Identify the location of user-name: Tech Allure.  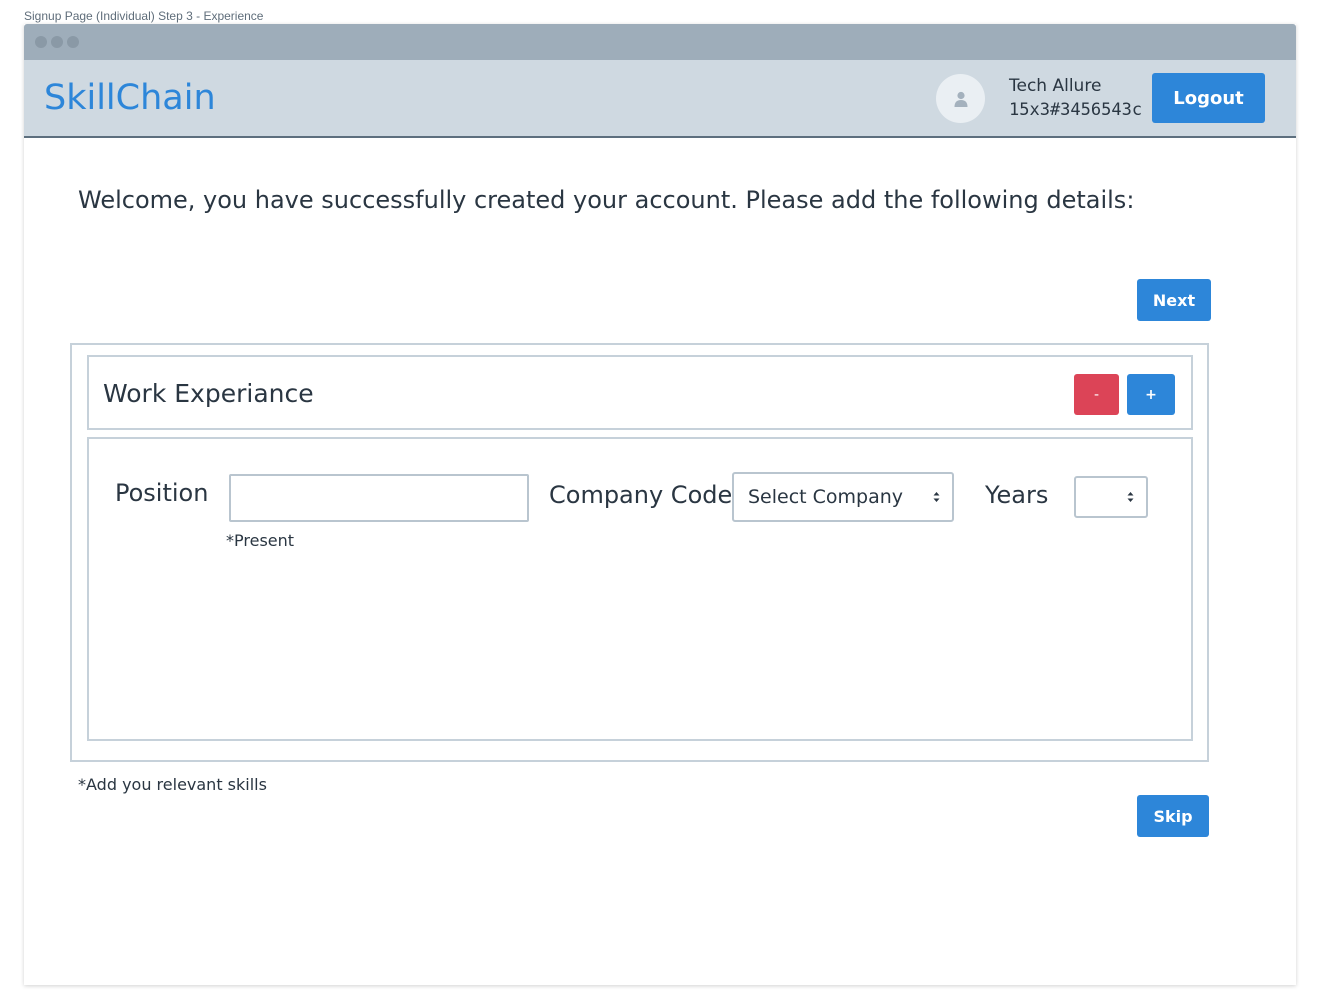
(1055, 86).